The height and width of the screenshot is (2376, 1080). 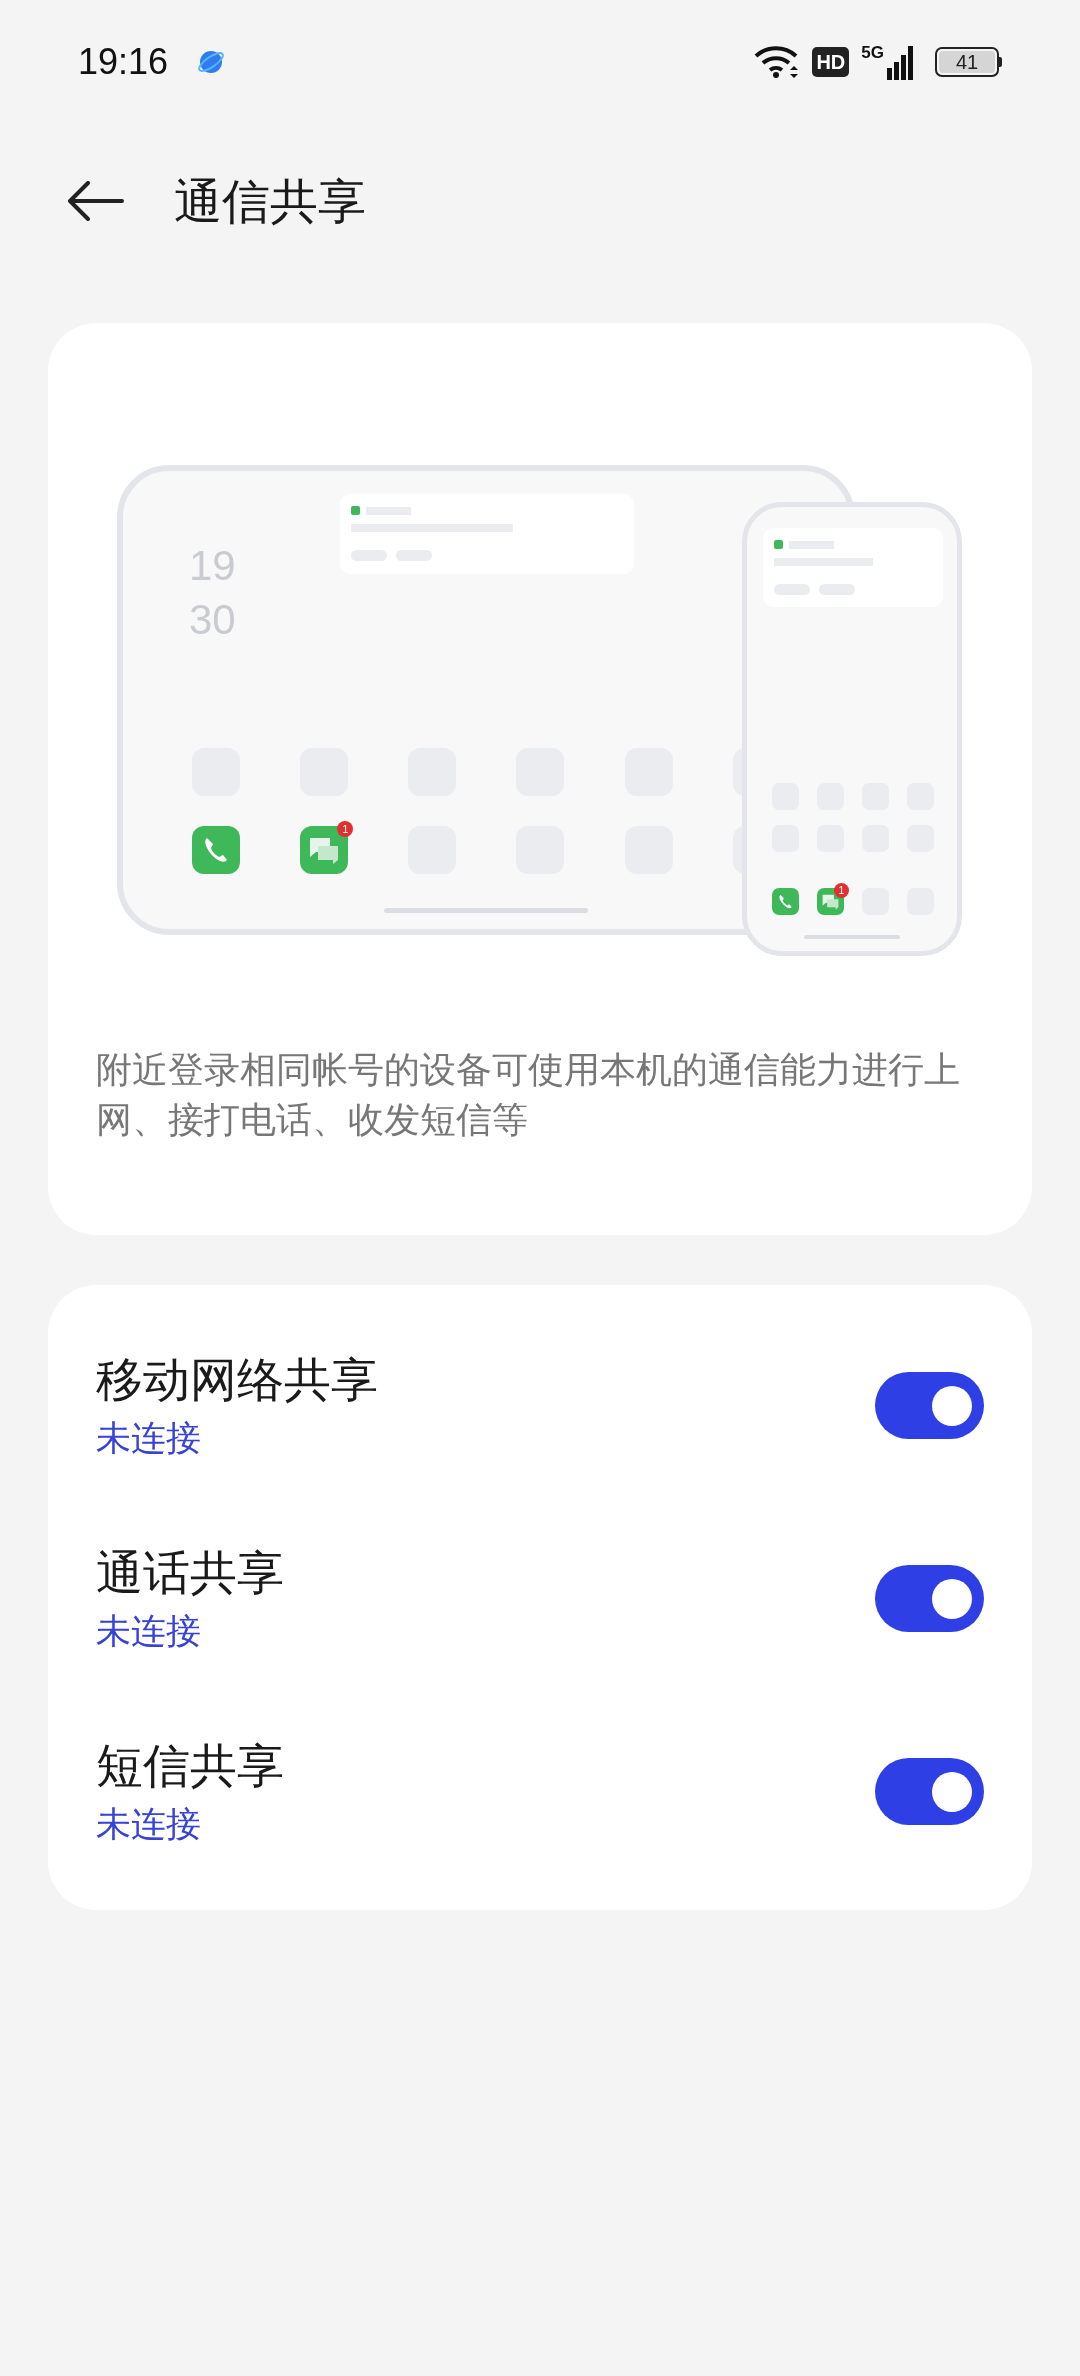 What do you see at coordinates (96, 201) in the screenshot?
I see `back-button` at bounding box center [96, 201].